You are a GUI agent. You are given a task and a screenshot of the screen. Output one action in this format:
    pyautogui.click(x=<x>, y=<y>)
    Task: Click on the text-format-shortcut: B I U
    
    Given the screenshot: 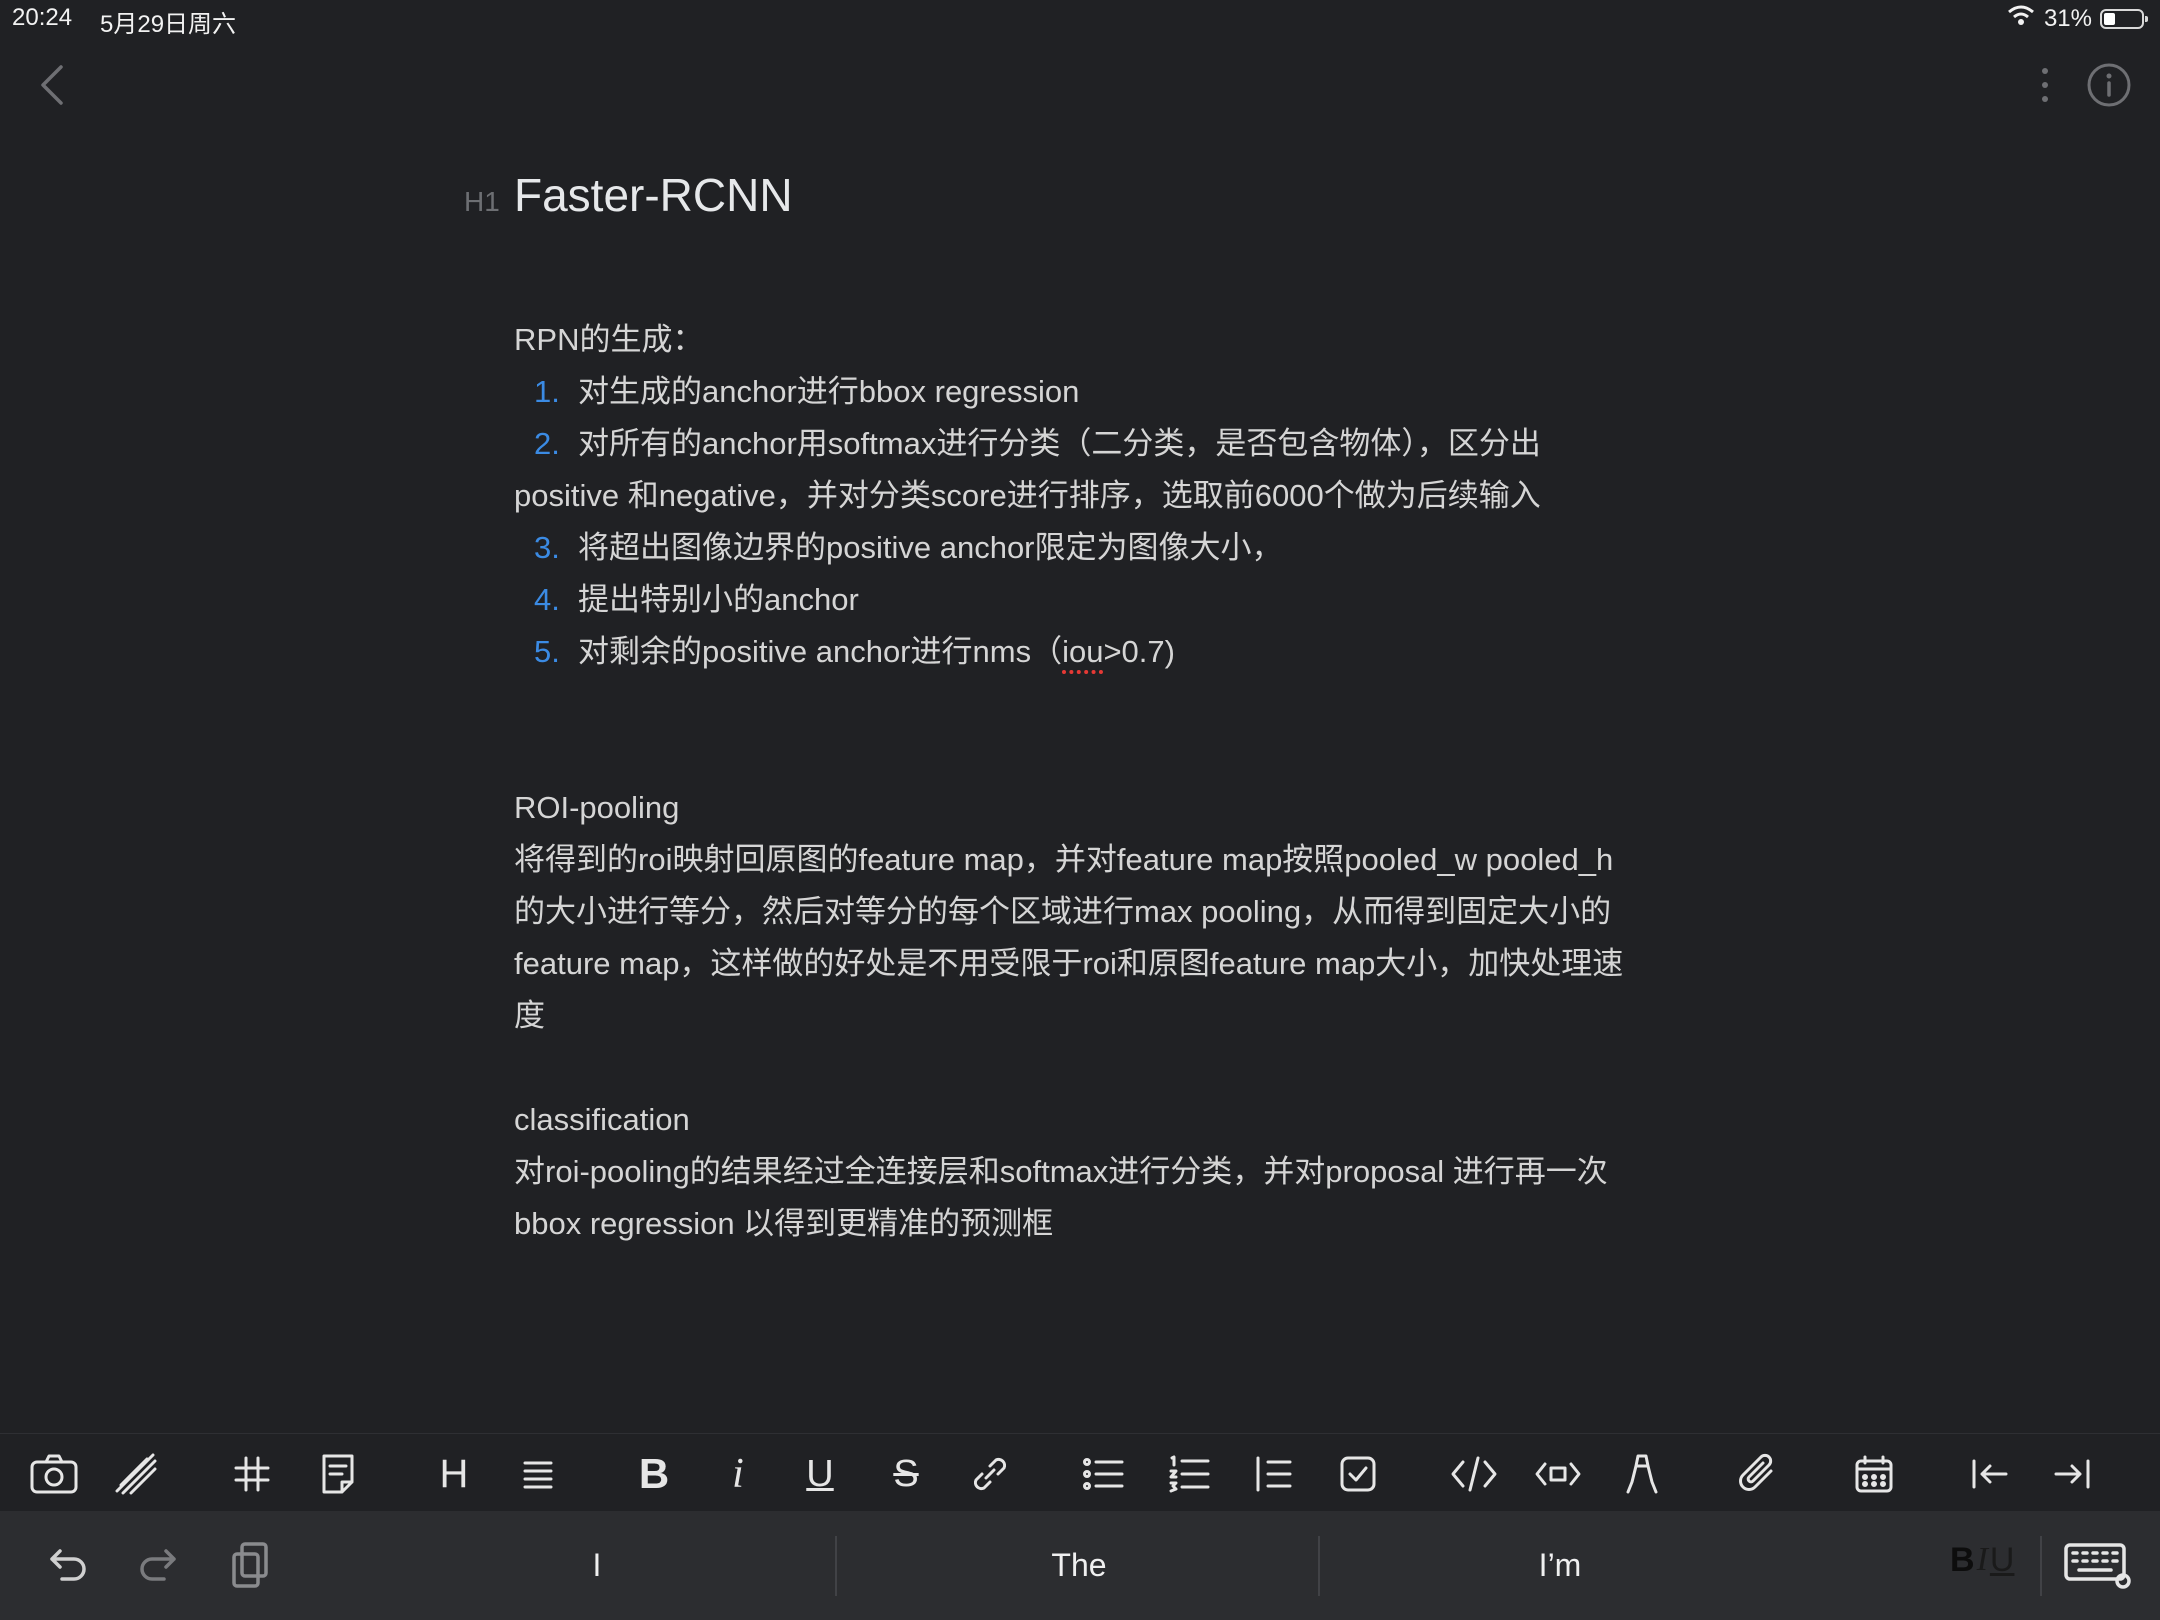 What is the action you would take?
    pyautogui.click(x=1982, y=1560)
    